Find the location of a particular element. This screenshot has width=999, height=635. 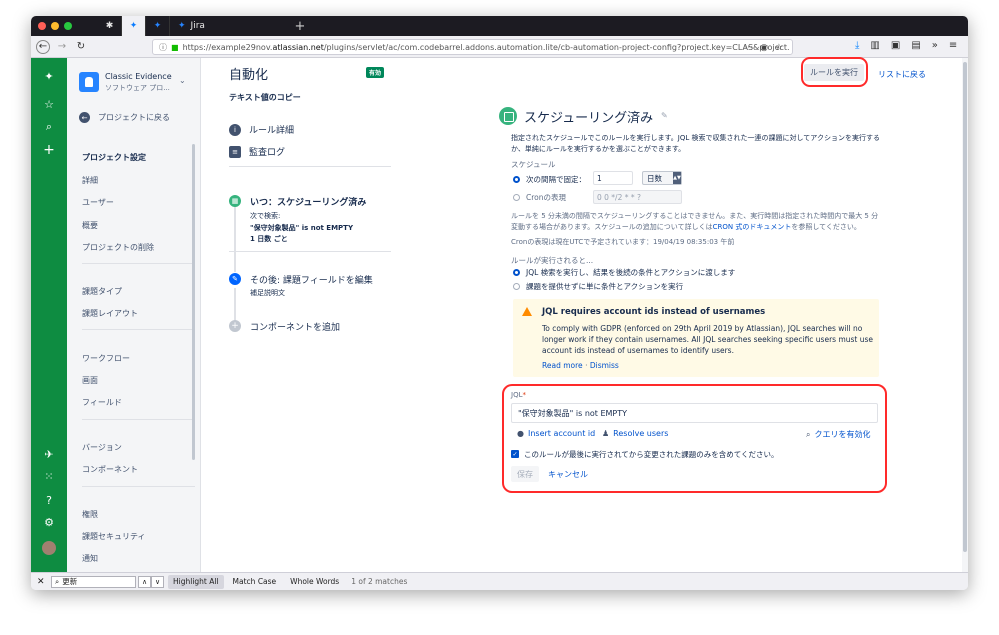

rule-name: テキスト値のコピー is located at coordinates (265, 97).